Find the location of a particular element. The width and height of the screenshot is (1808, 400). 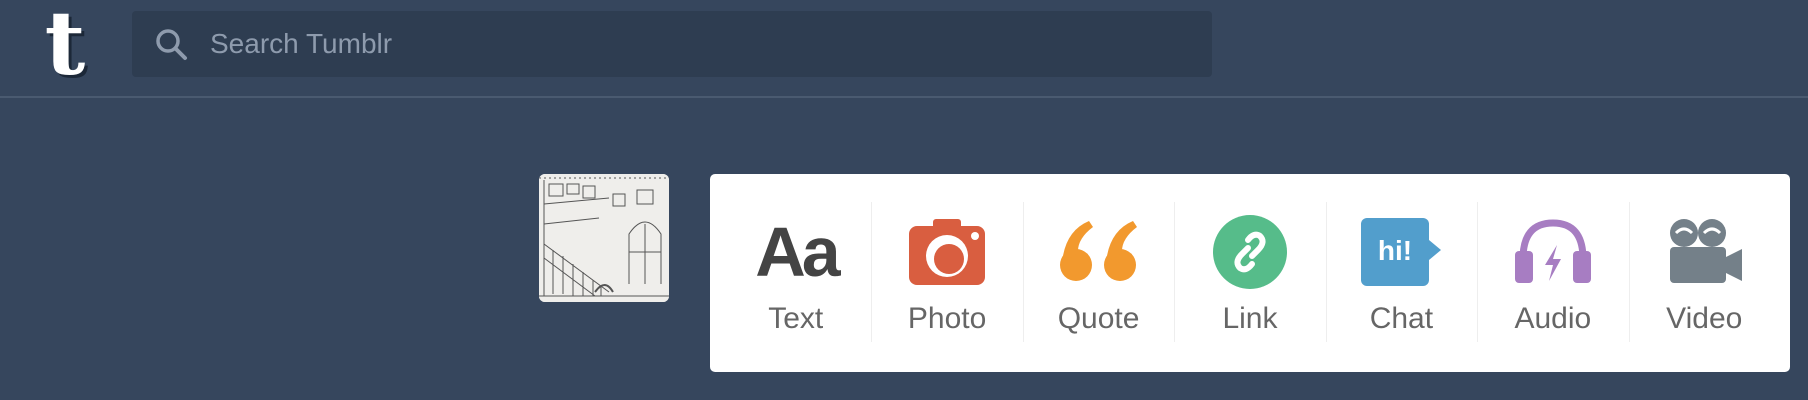

svg-text: Aa is located at coordinates (798, 252).